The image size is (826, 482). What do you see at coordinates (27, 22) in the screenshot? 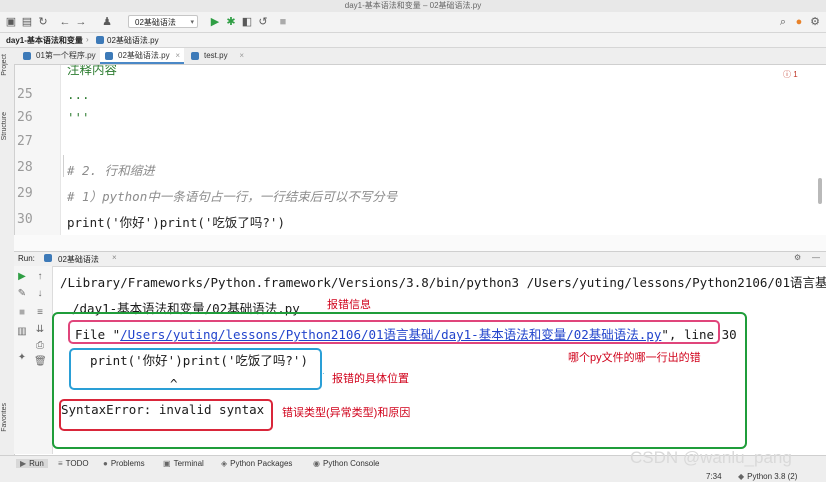
I see `save-icon: ▤` at bounding box center [27, 22].